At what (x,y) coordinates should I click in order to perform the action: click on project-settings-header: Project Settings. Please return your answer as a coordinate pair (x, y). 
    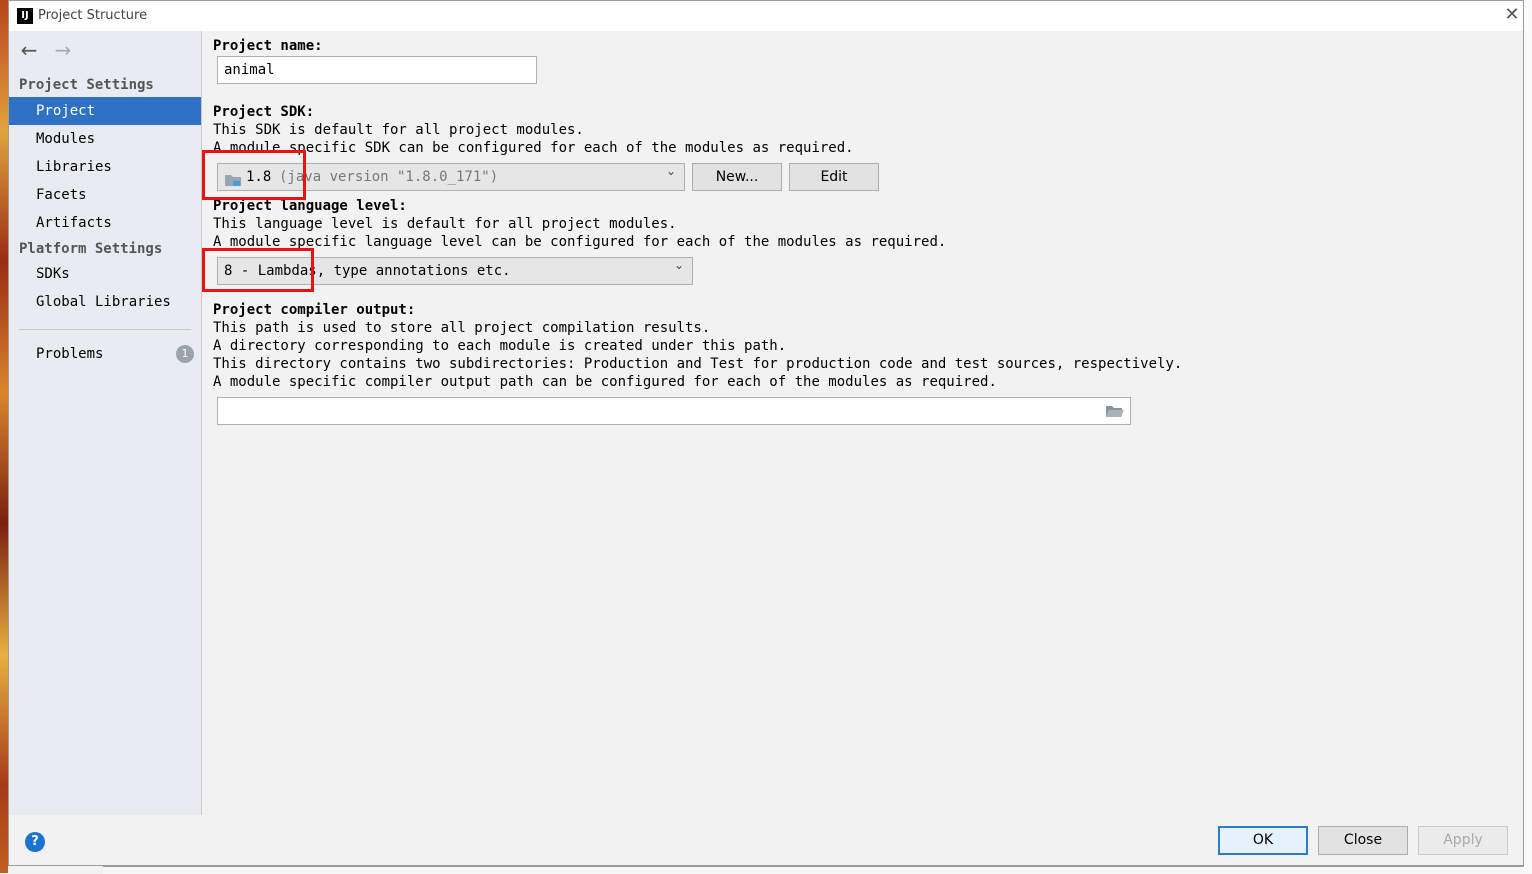
    Looking at the image, I should click on (86, 85).